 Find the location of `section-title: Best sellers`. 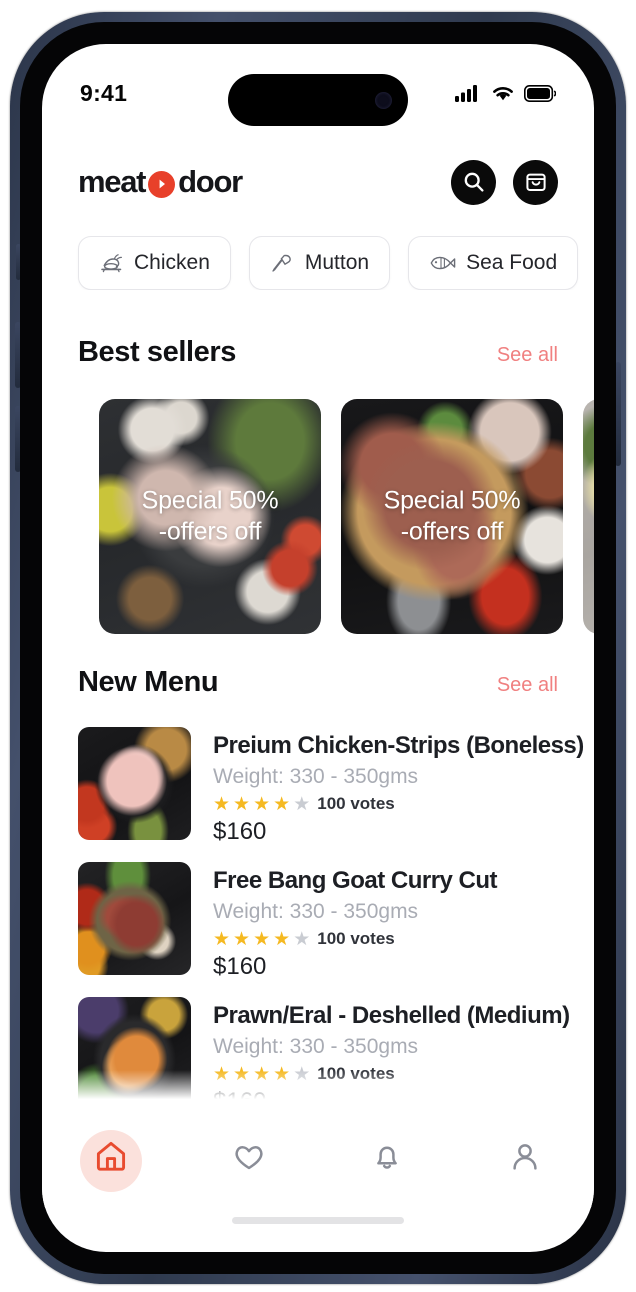

section-title: Best sellers is located at coordinates (157, 352).